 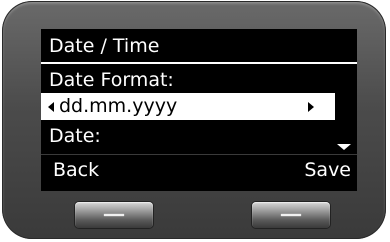 I want to click on date-format-selector: dd.mm.yyyy, so click(x=188, y=106).